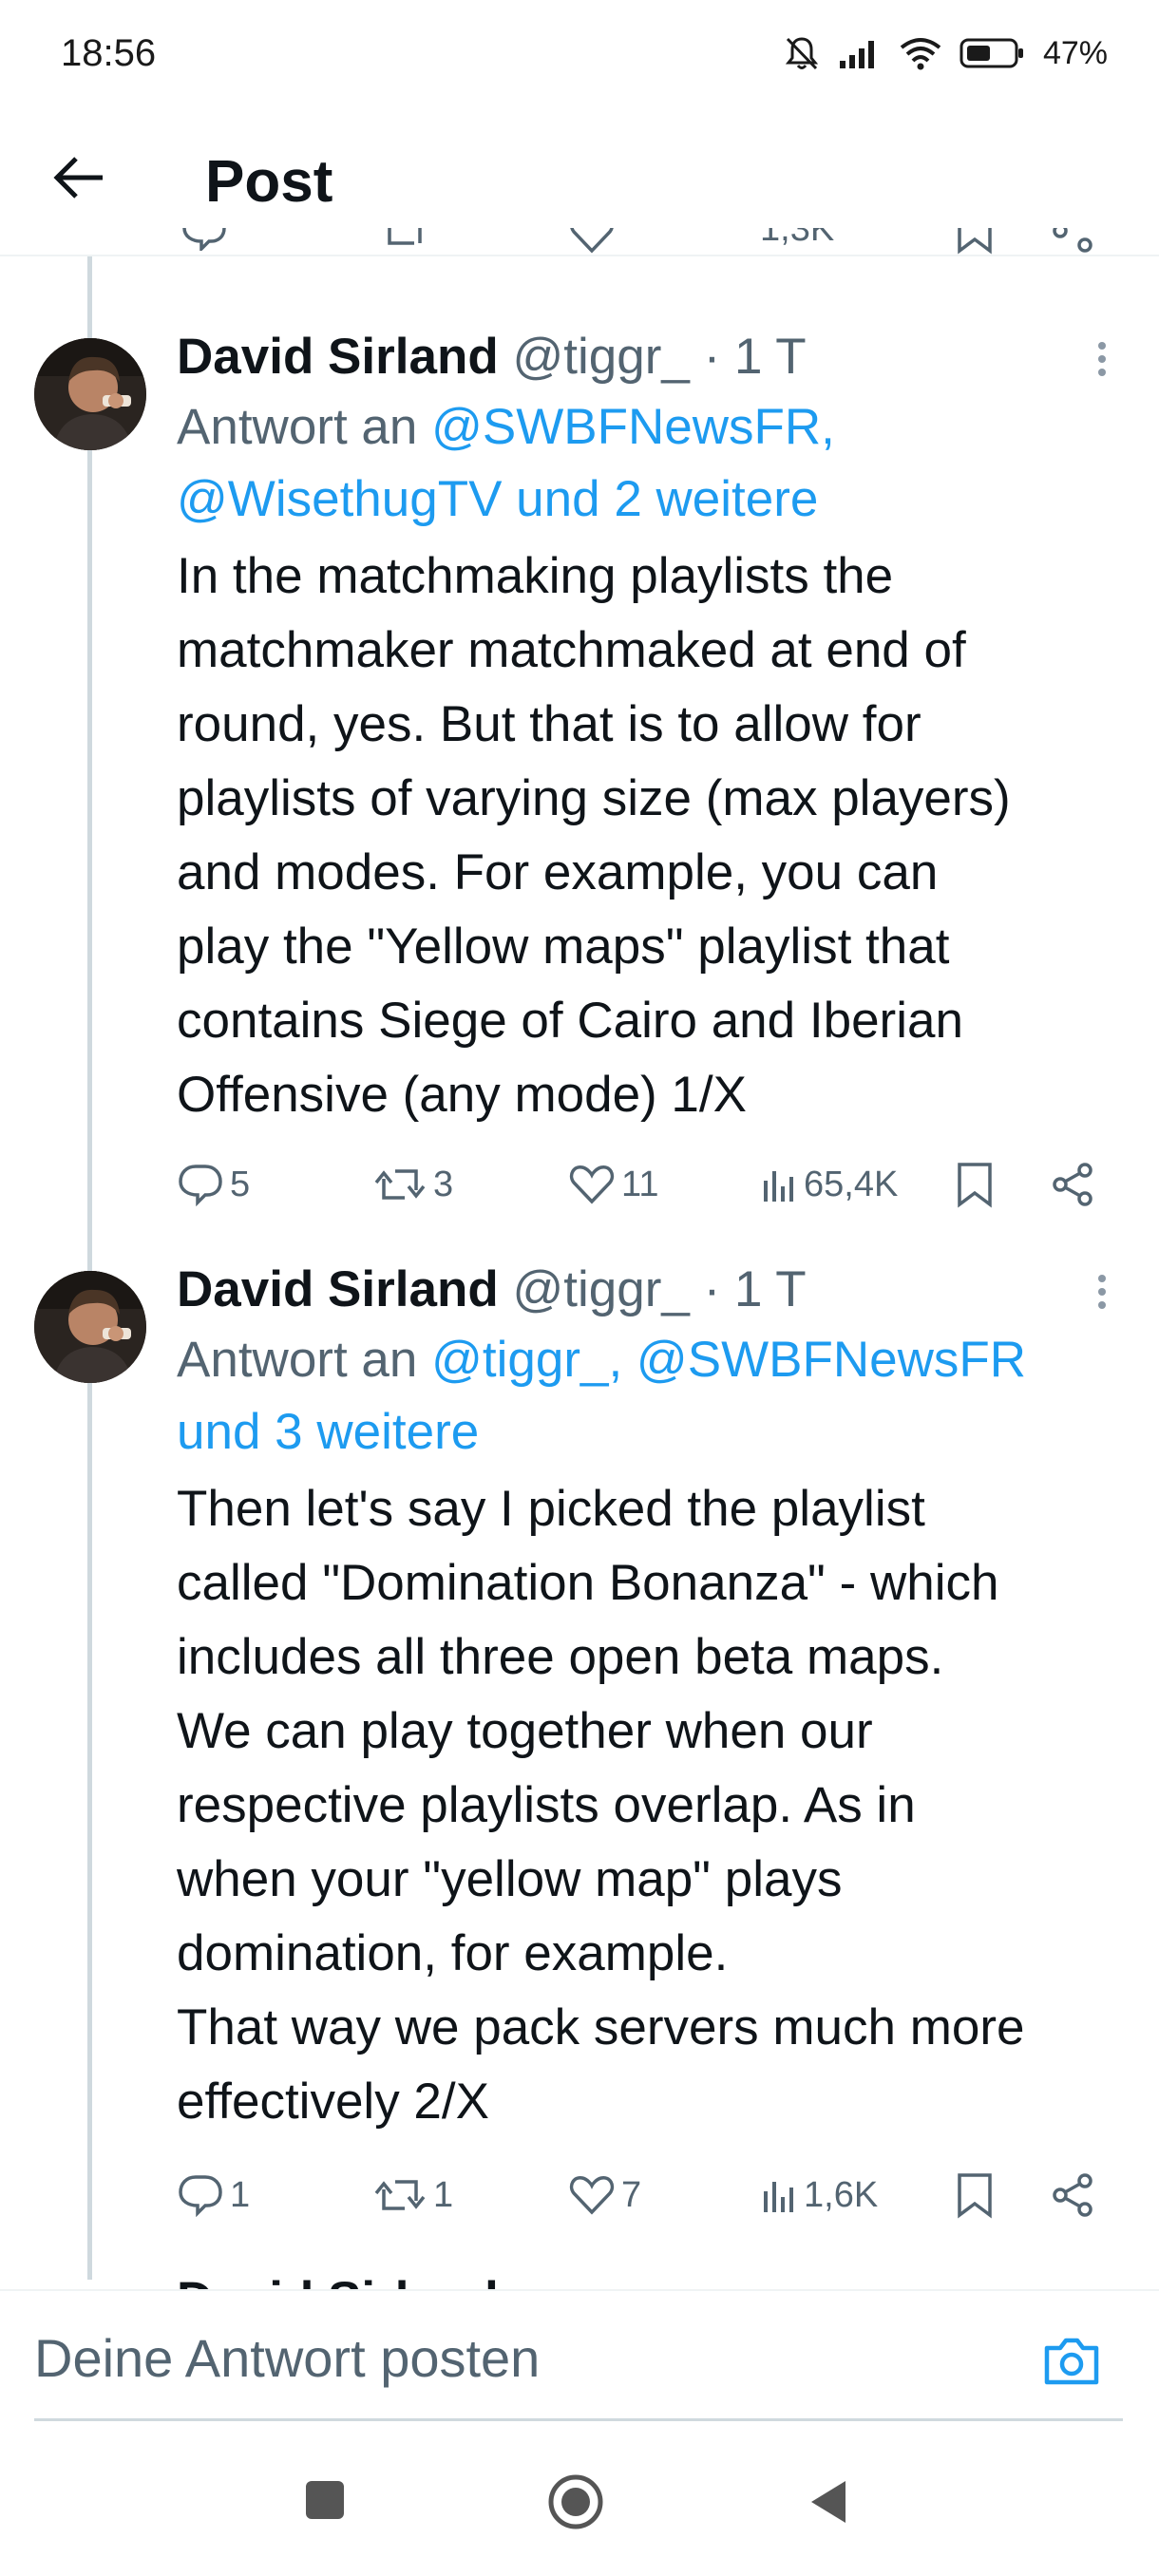  I want to click on battery-icon, so click(991, 53).